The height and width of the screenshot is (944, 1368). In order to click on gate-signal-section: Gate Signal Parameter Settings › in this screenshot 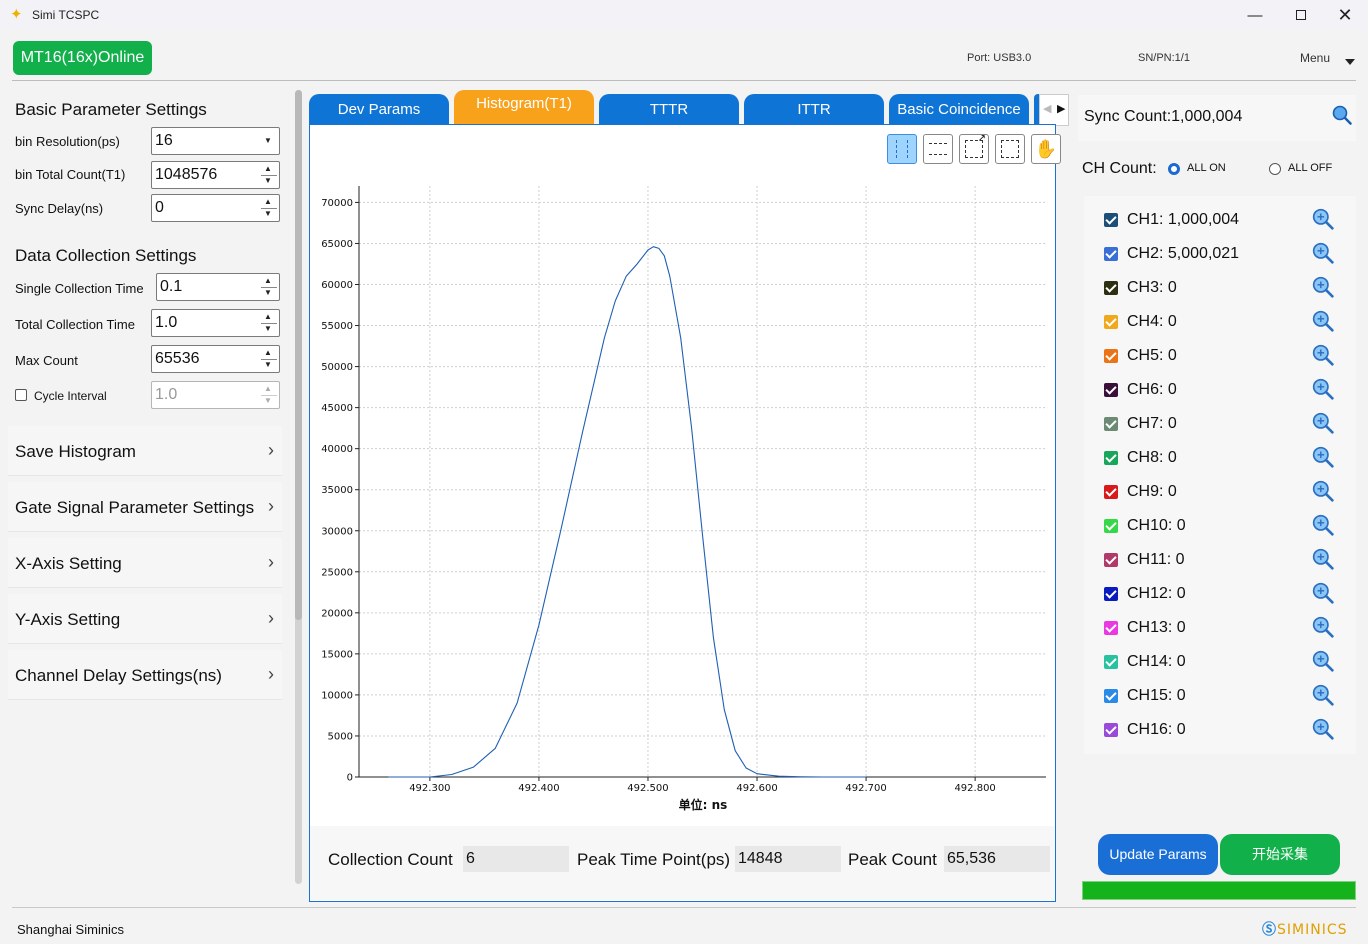, I will do `click(145, 507)`.